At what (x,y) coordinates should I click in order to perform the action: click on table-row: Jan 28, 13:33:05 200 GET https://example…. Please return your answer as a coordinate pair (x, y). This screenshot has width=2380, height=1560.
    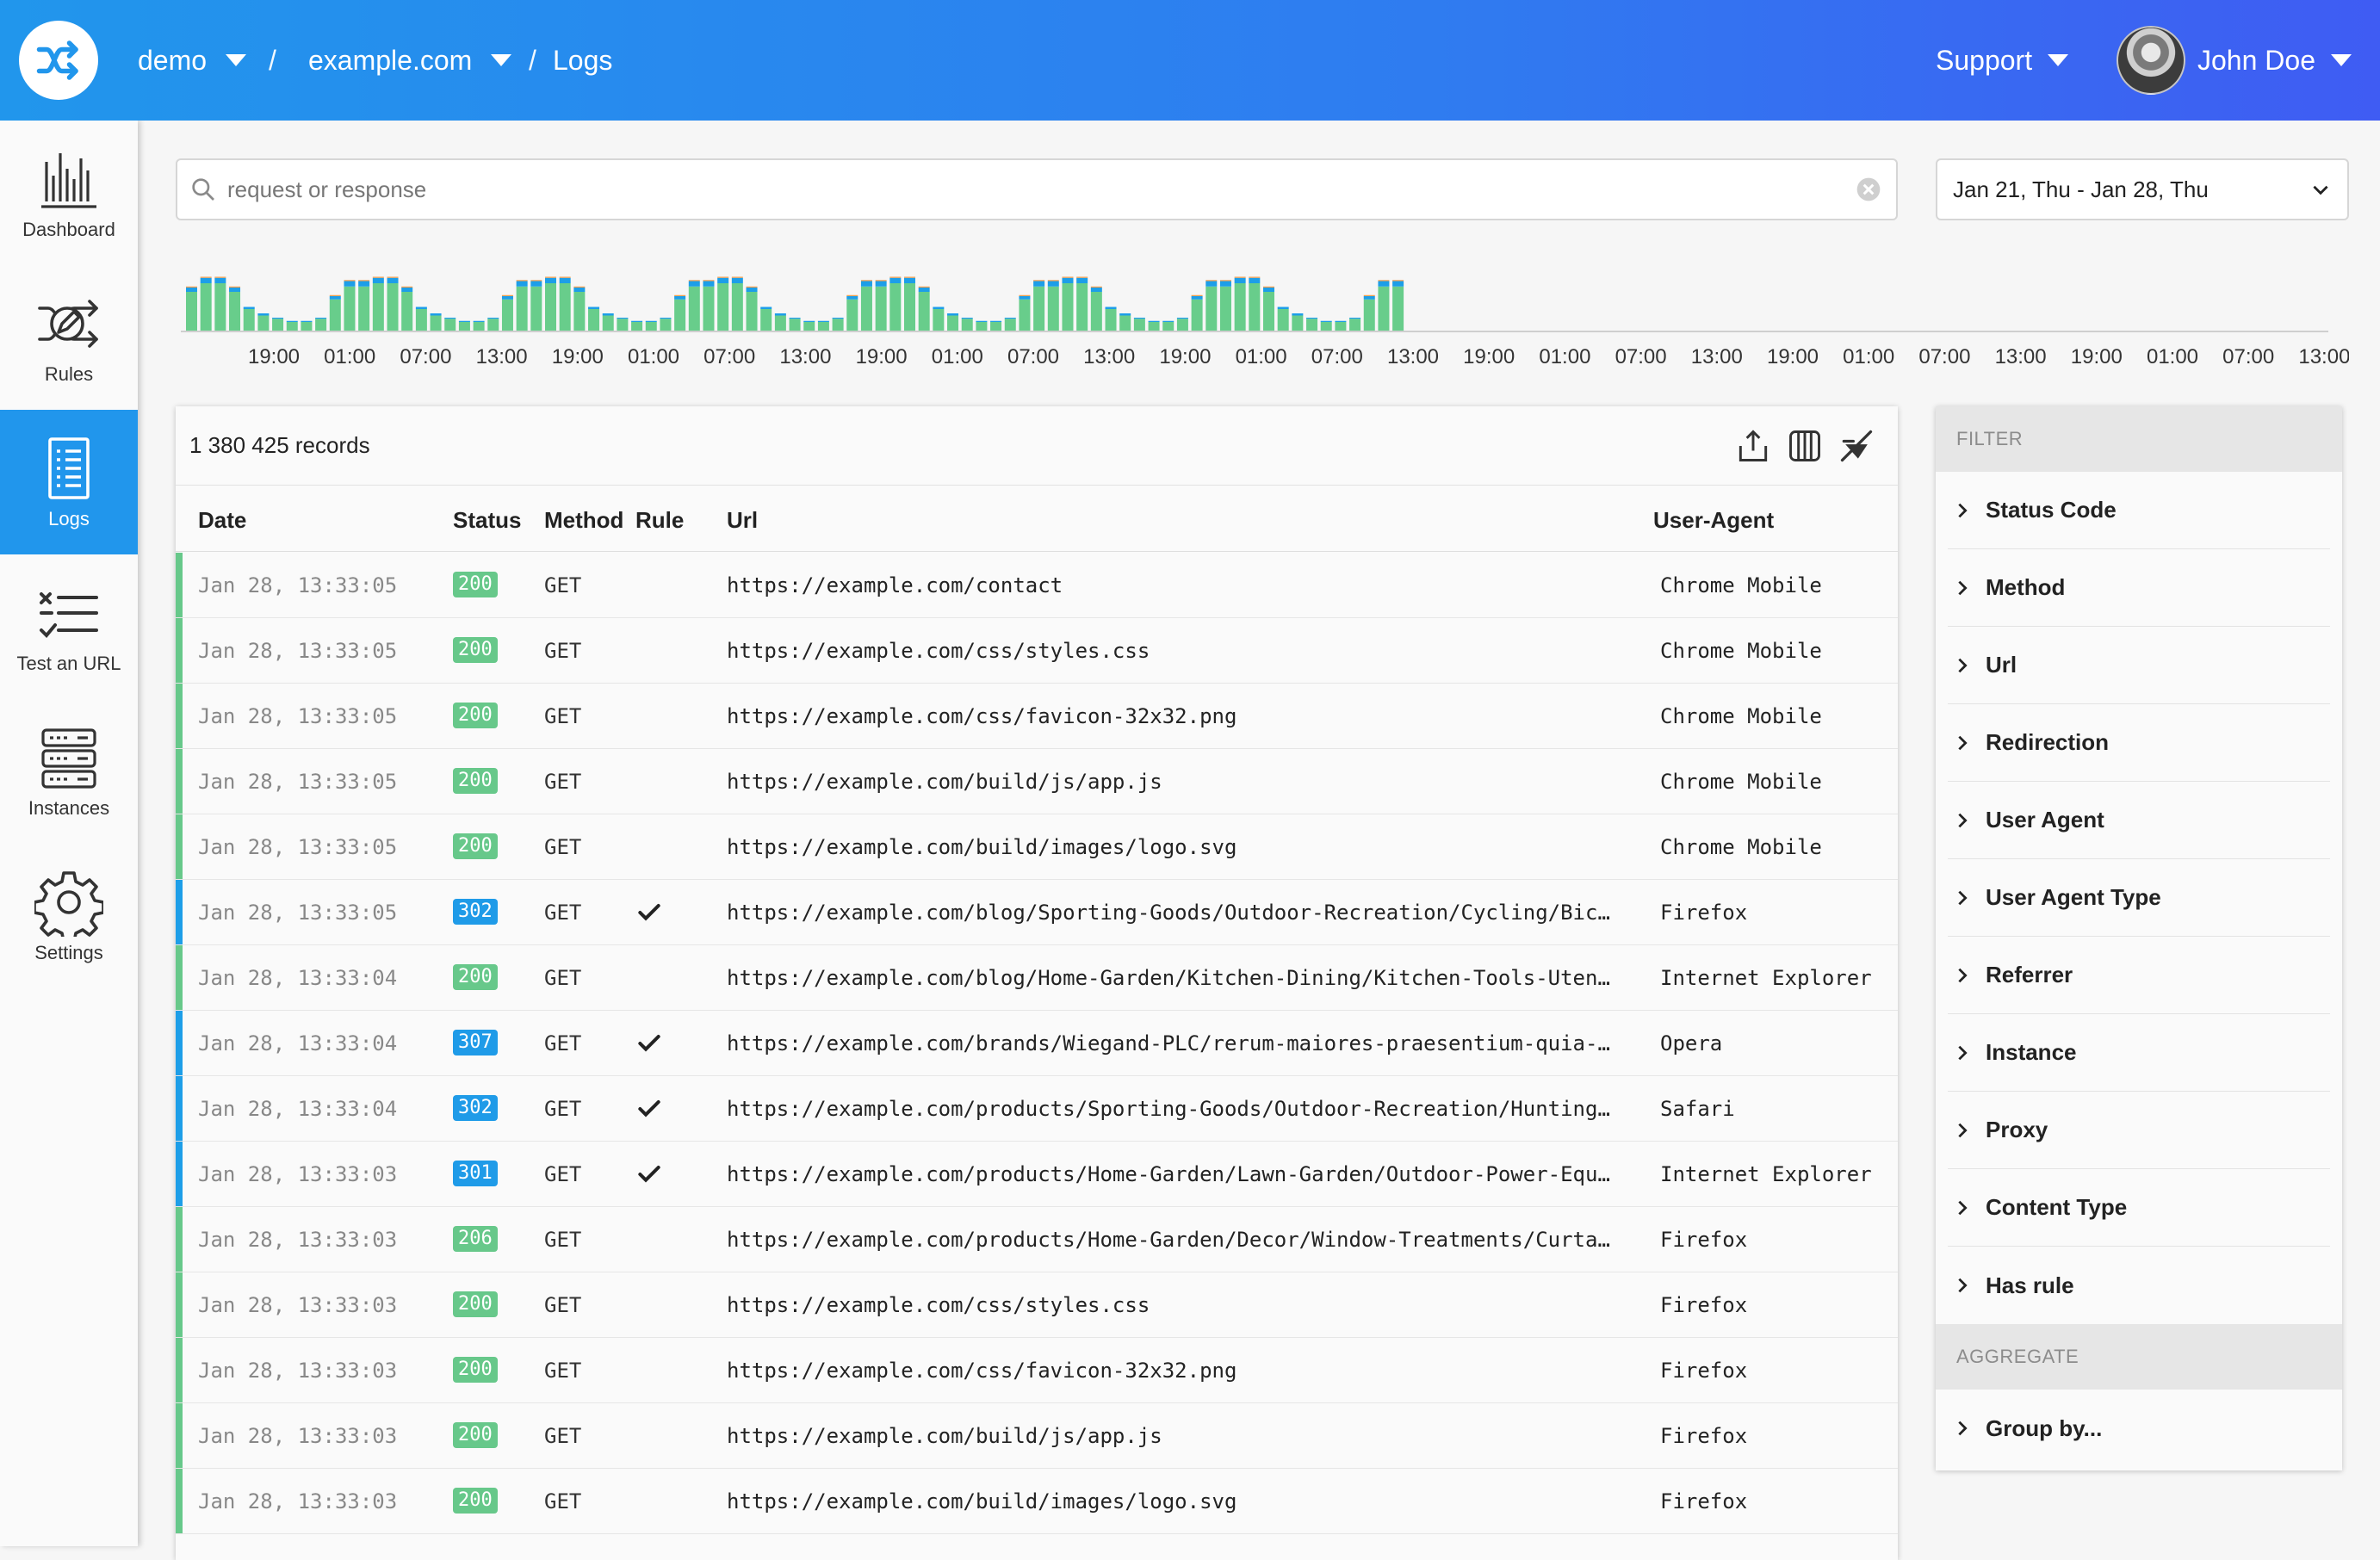
    Looking at the image, I should click on (1037, 651).